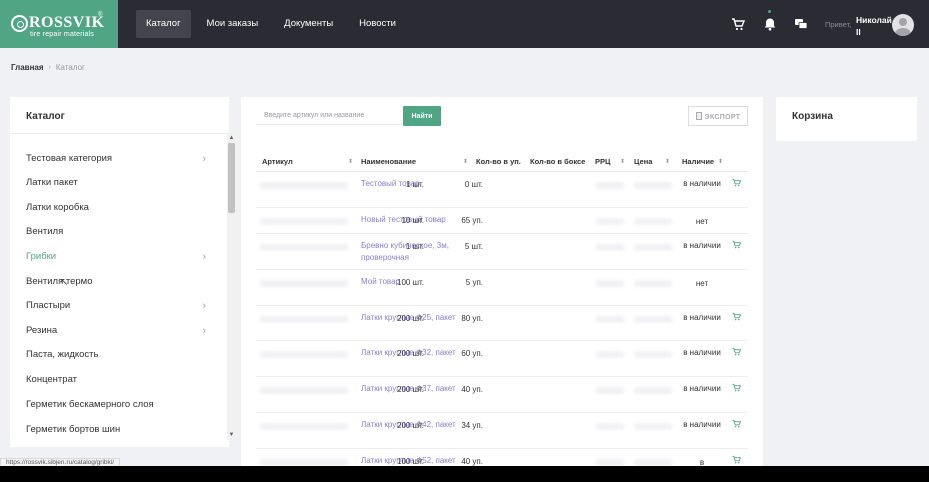 The height and width of the screenshot is (482, 929). What do you see at coordinates (308, 24) in the screenshot?
I see `nav-documents: Документы` at bounding box center [308, 24].